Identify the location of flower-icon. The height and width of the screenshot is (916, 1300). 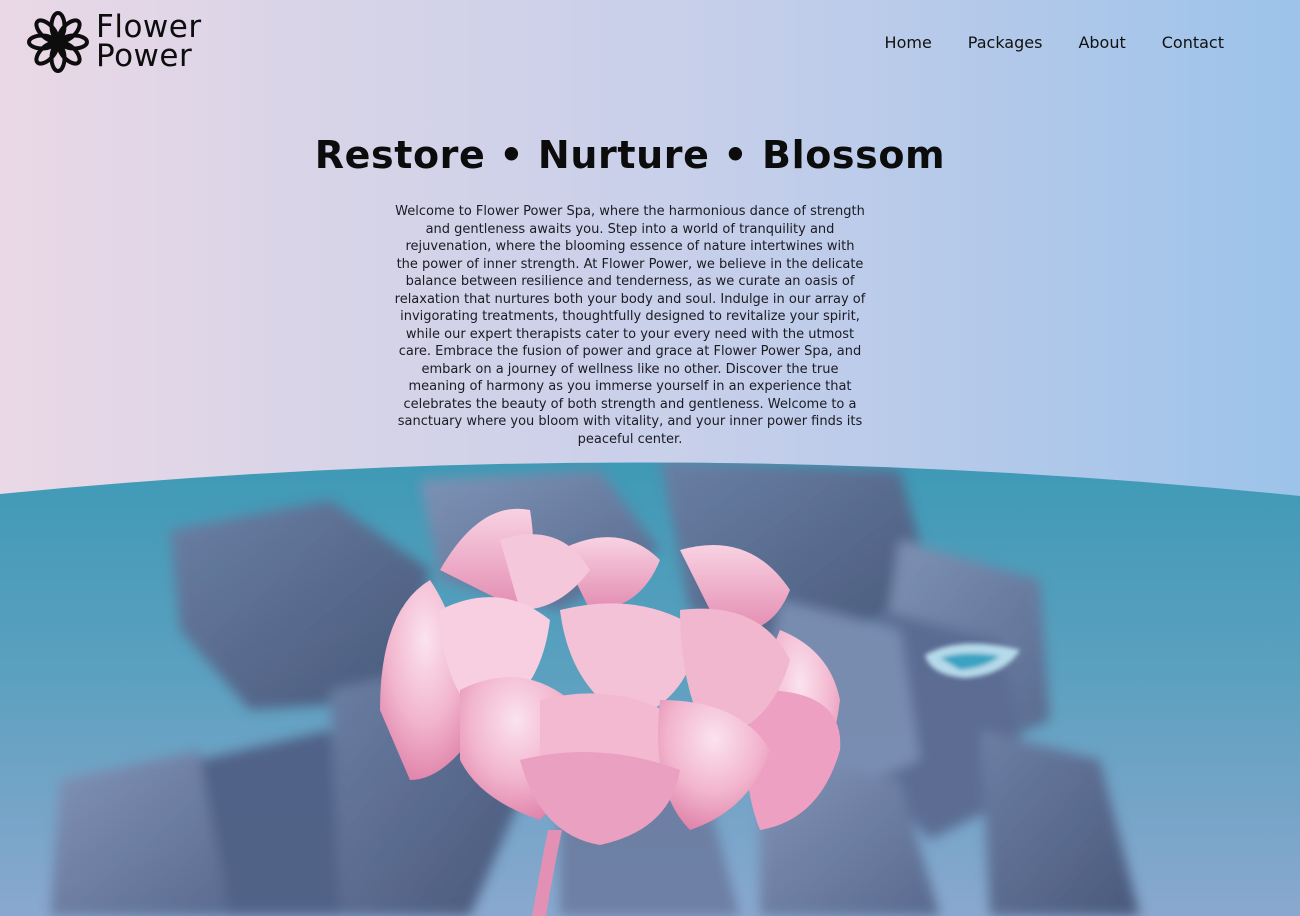
(58, 42).